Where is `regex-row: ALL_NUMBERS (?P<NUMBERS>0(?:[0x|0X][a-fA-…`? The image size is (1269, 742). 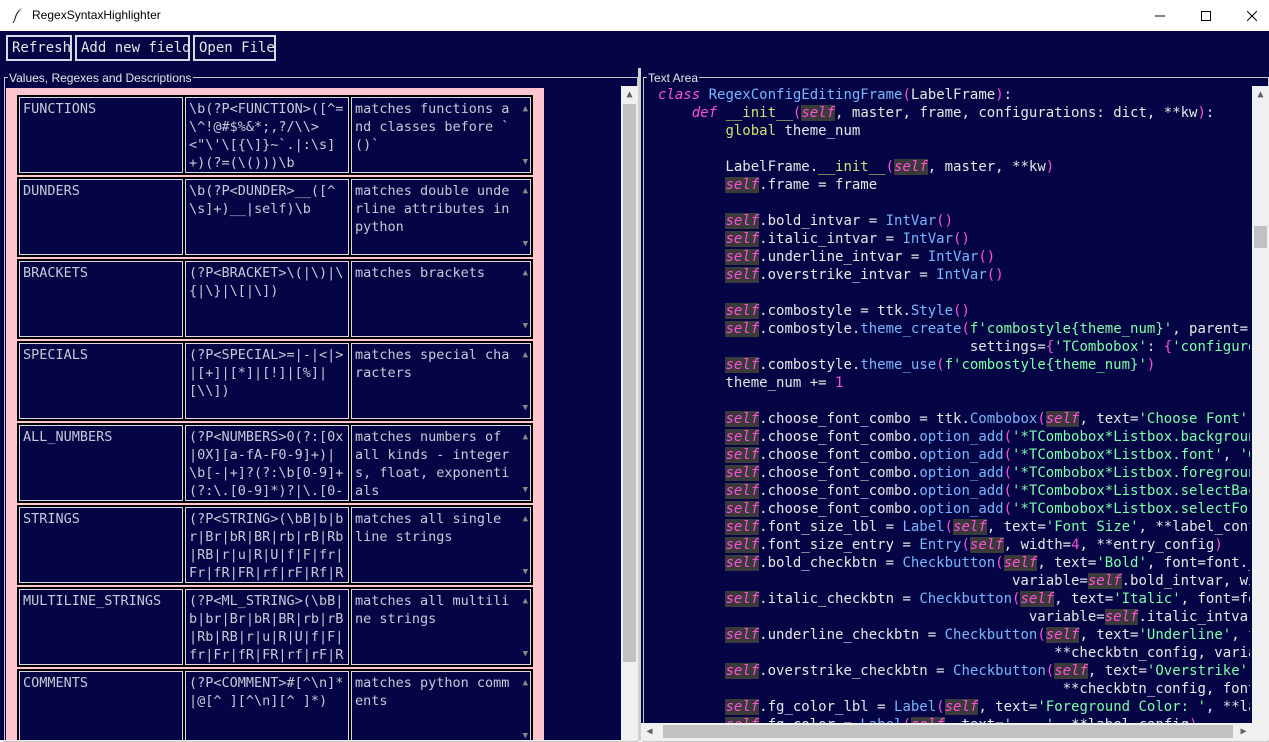 regex-row: ALL_NUMBERS (?P<NUMBERS>0(?:[0x|0X][a-fA-… is located at coordinates (275, 463).